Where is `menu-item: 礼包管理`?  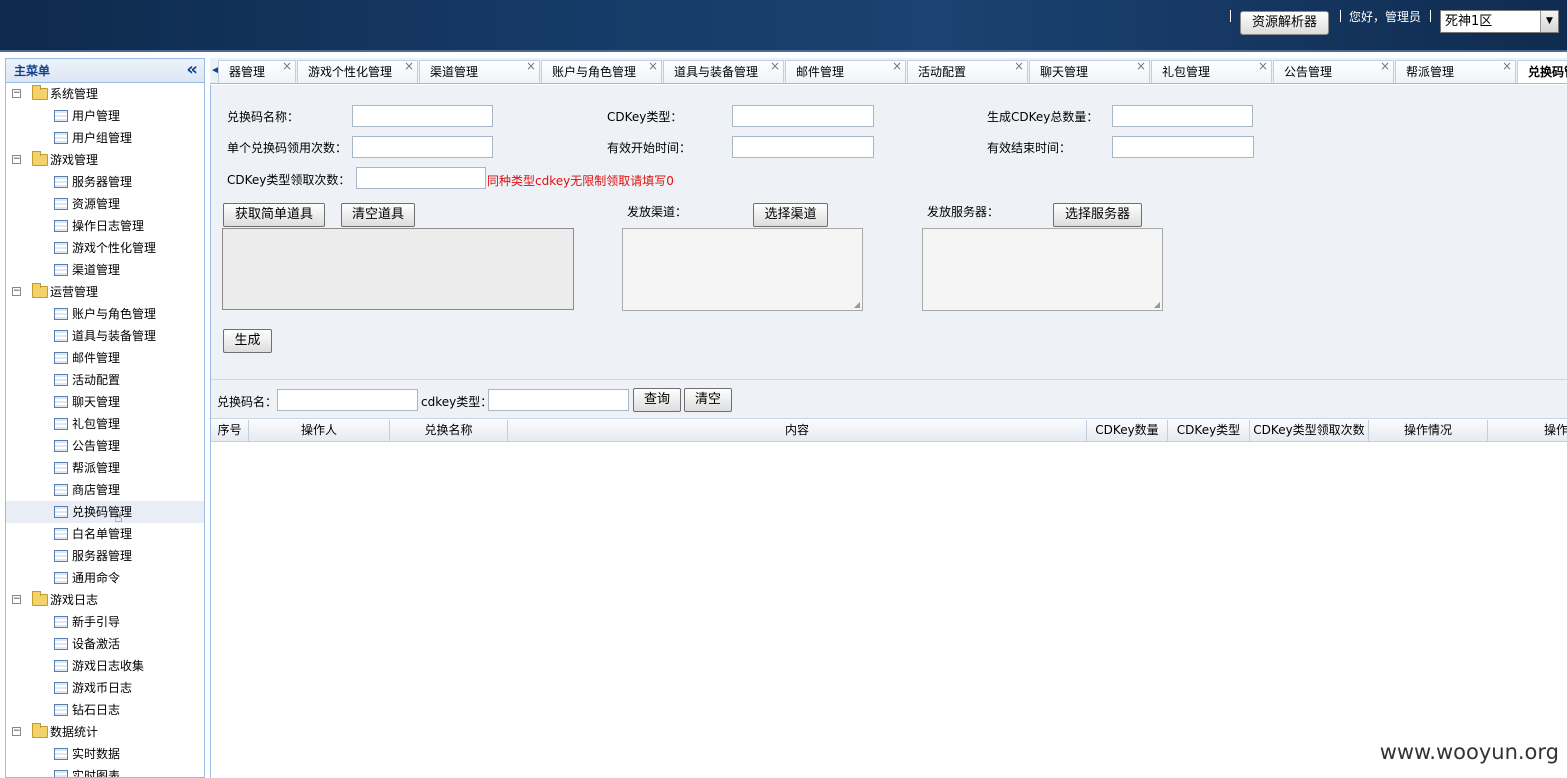
menu-item: 礼包管理 is located at coordinates (105, 424).